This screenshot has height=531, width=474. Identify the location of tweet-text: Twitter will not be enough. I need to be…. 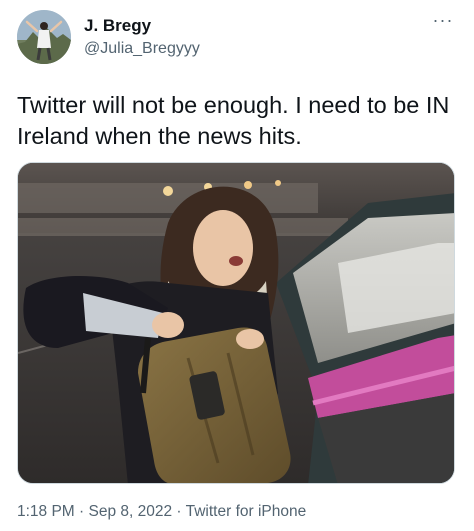
(233, 120).